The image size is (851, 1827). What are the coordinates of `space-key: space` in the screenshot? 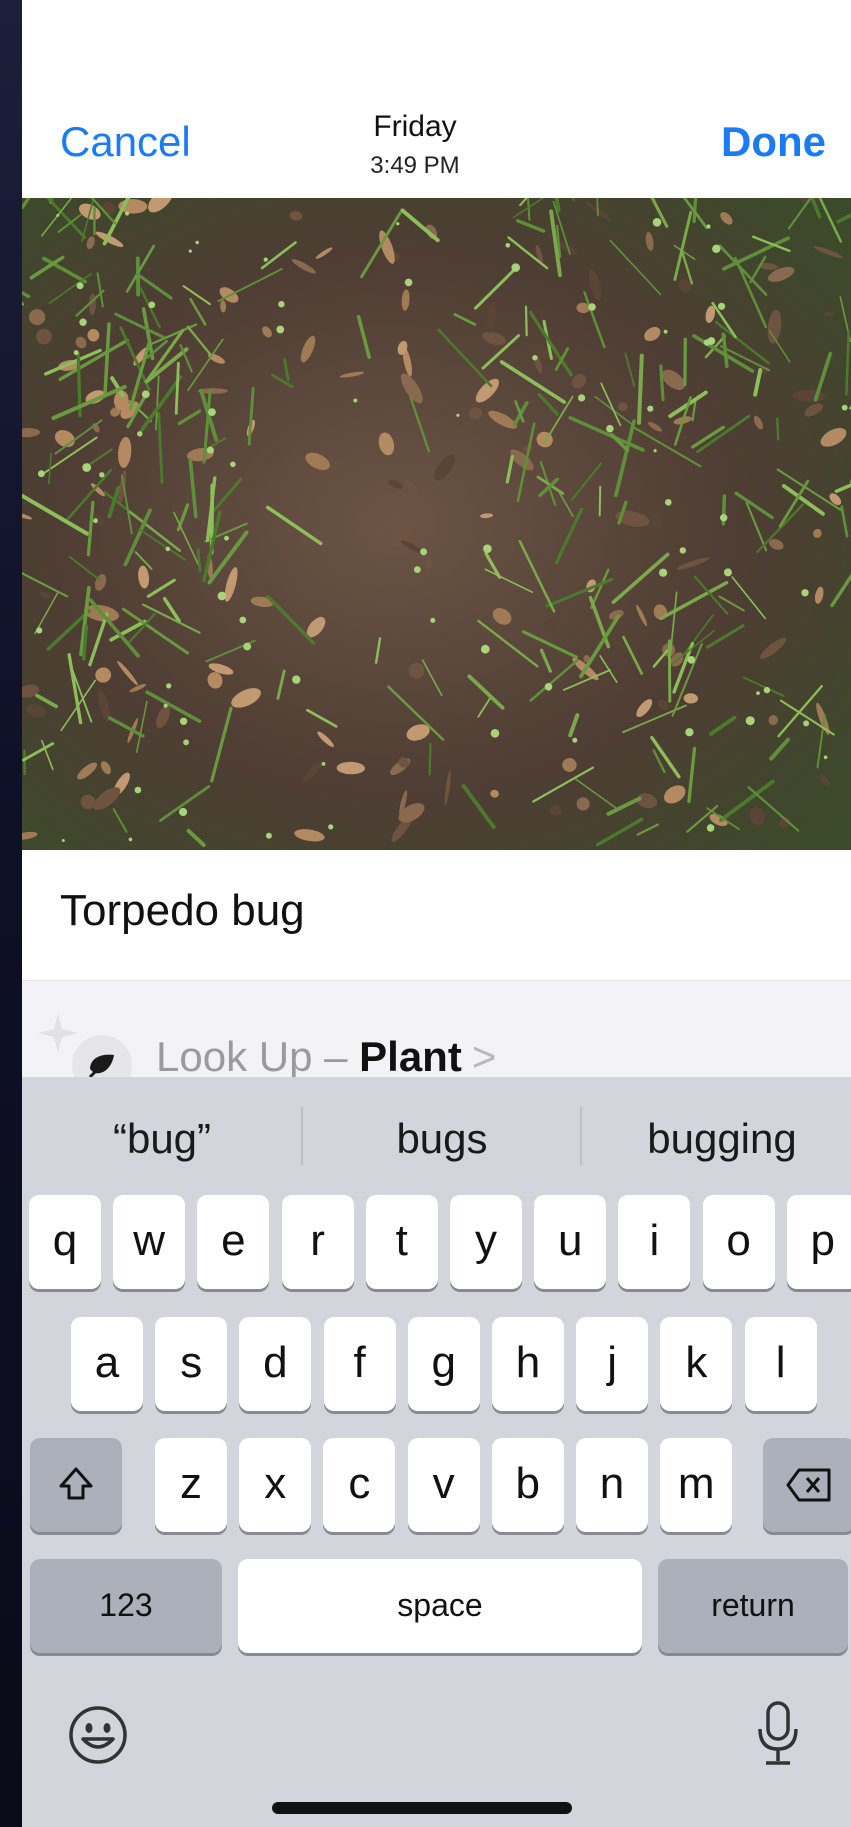 It's located at (440, 1606).